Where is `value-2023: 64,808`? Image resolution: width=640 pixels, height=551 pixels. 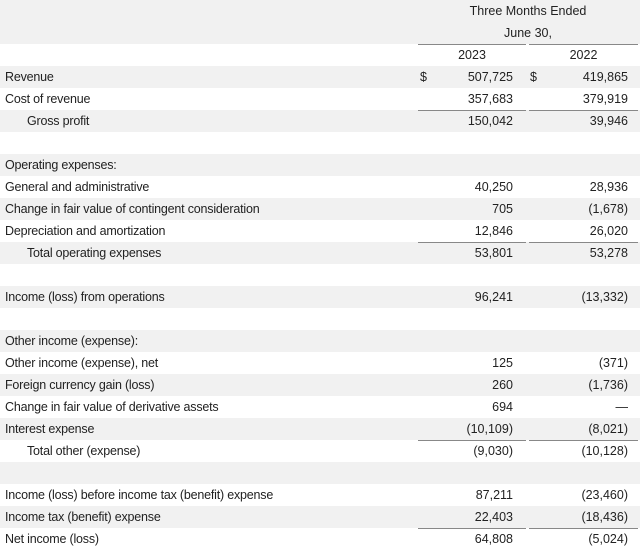 value-2023: 64,808 is located at coordinates (493, 539).